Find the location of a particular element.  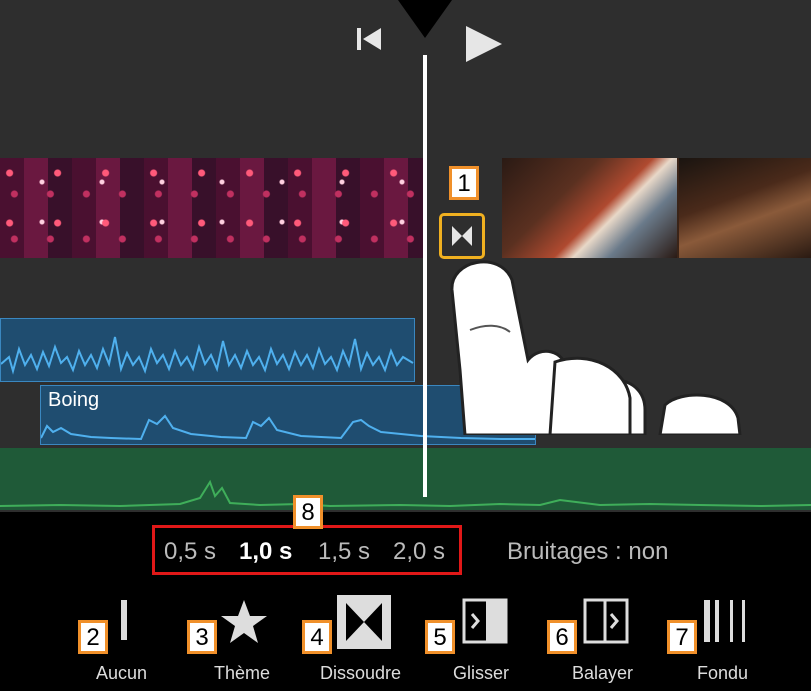

fade-icon is located at coordinates (725, 621).